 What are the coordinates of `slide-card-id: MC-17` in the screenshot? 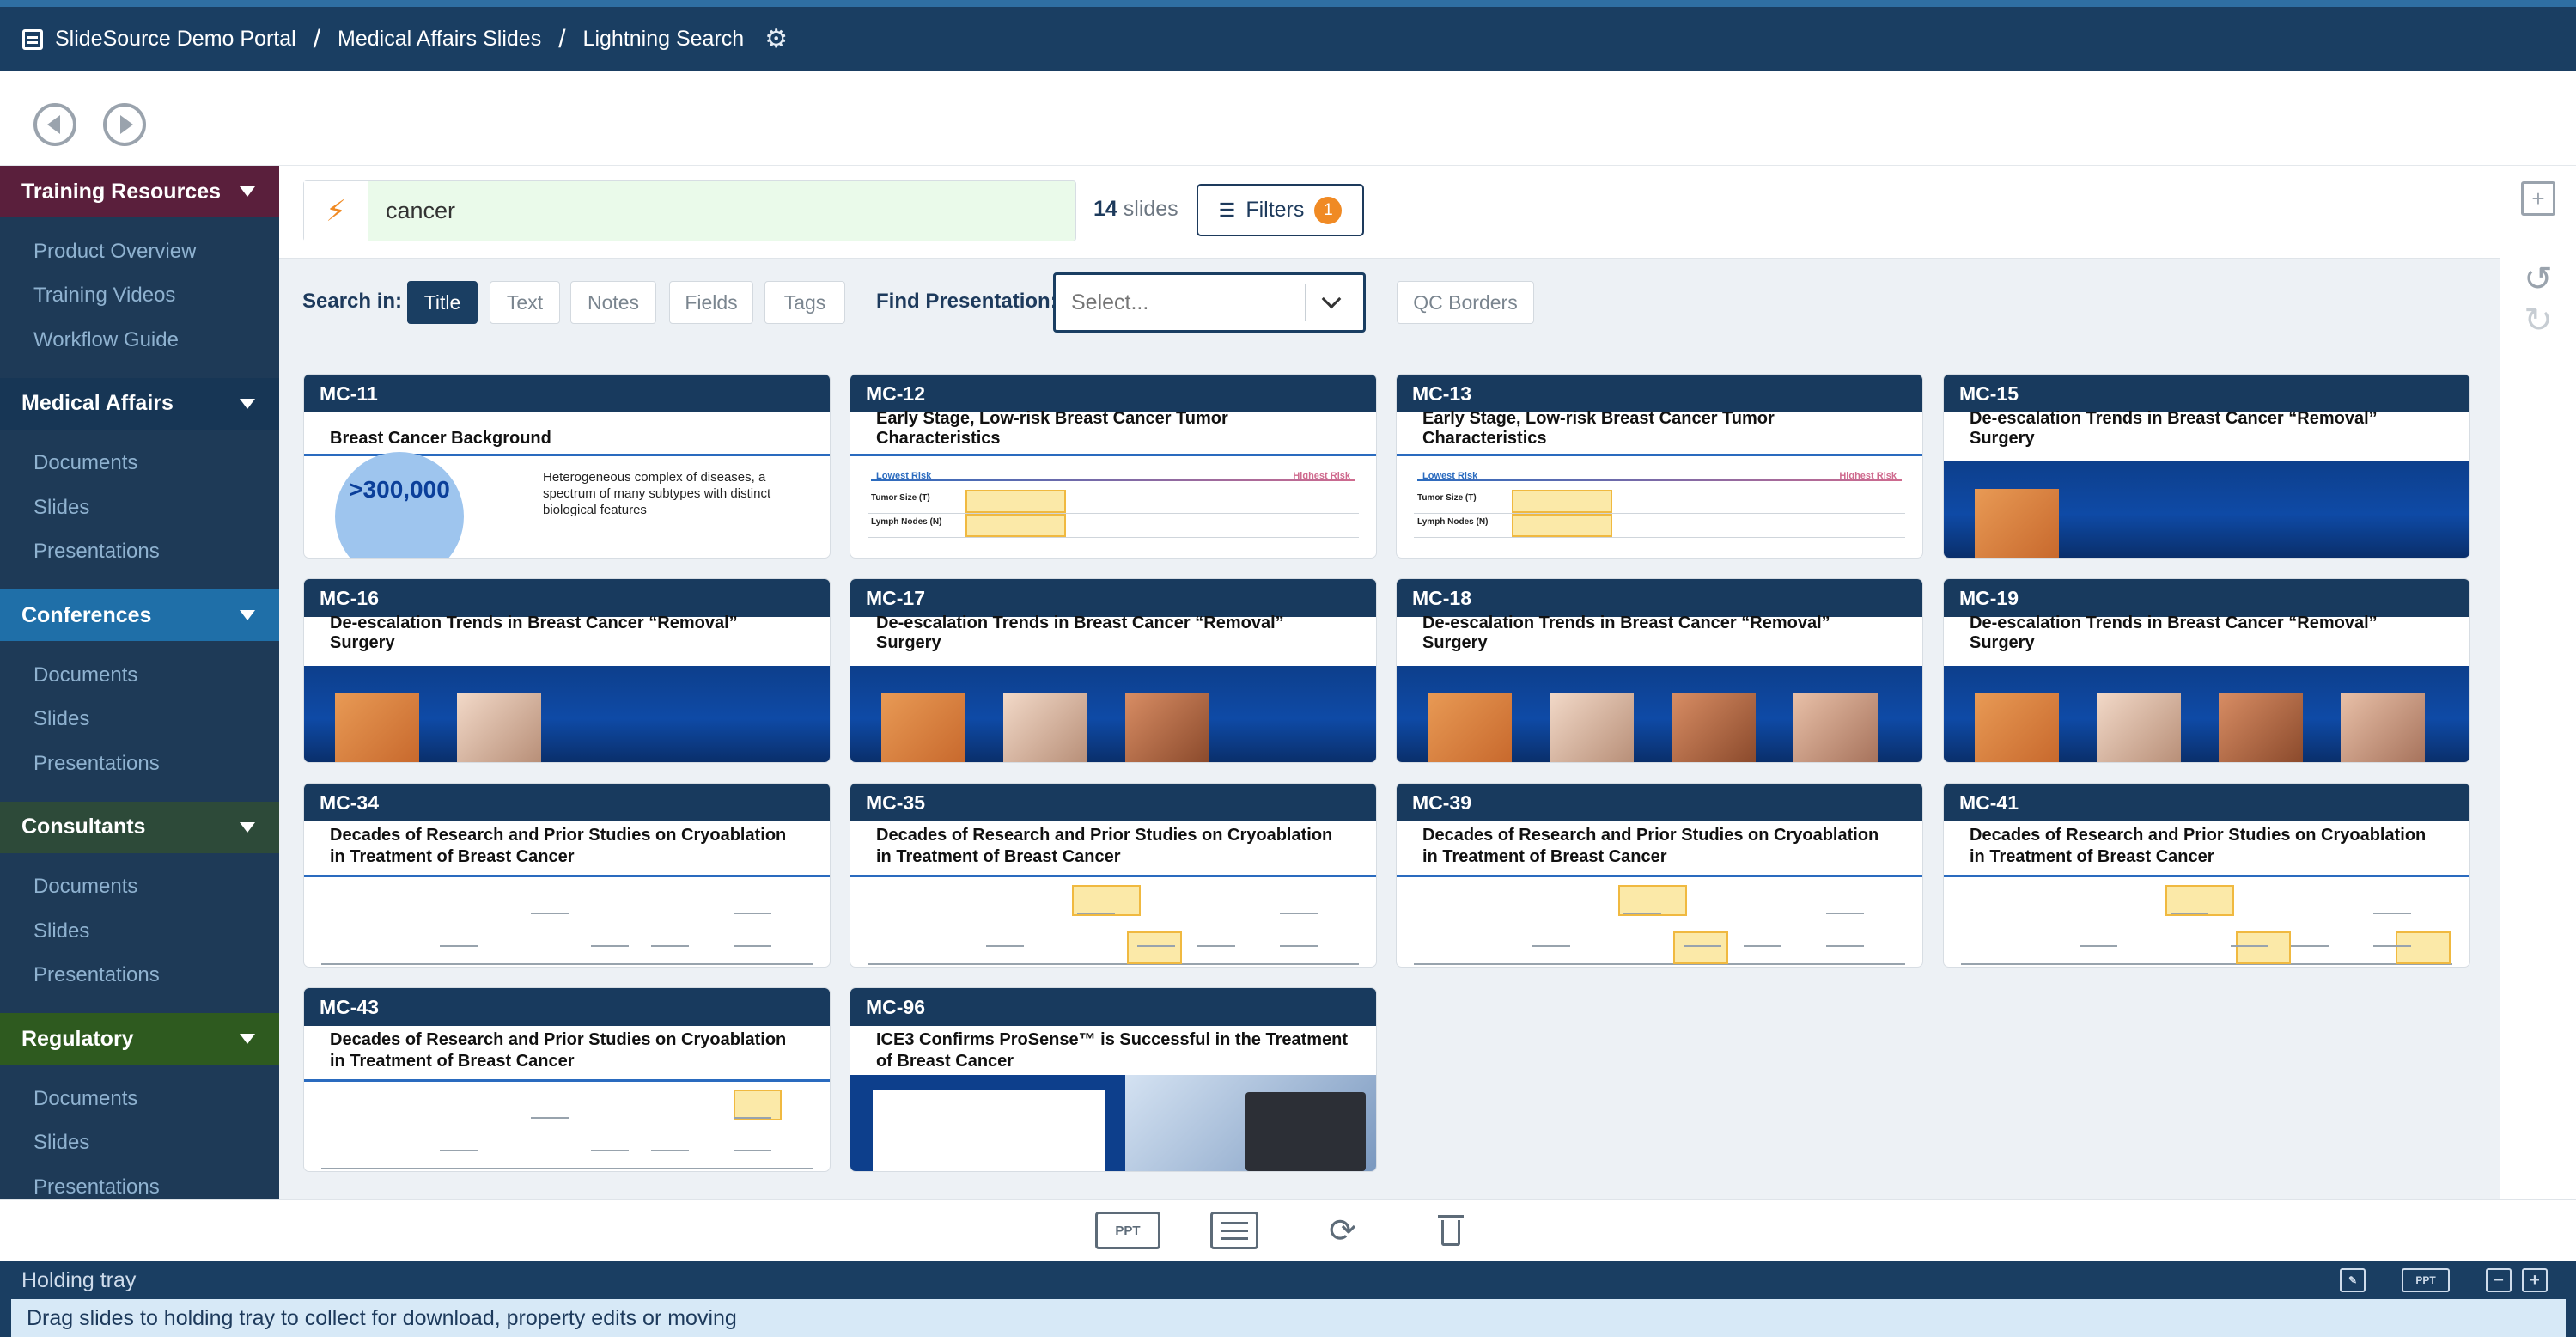 It's located at (1113, 598).